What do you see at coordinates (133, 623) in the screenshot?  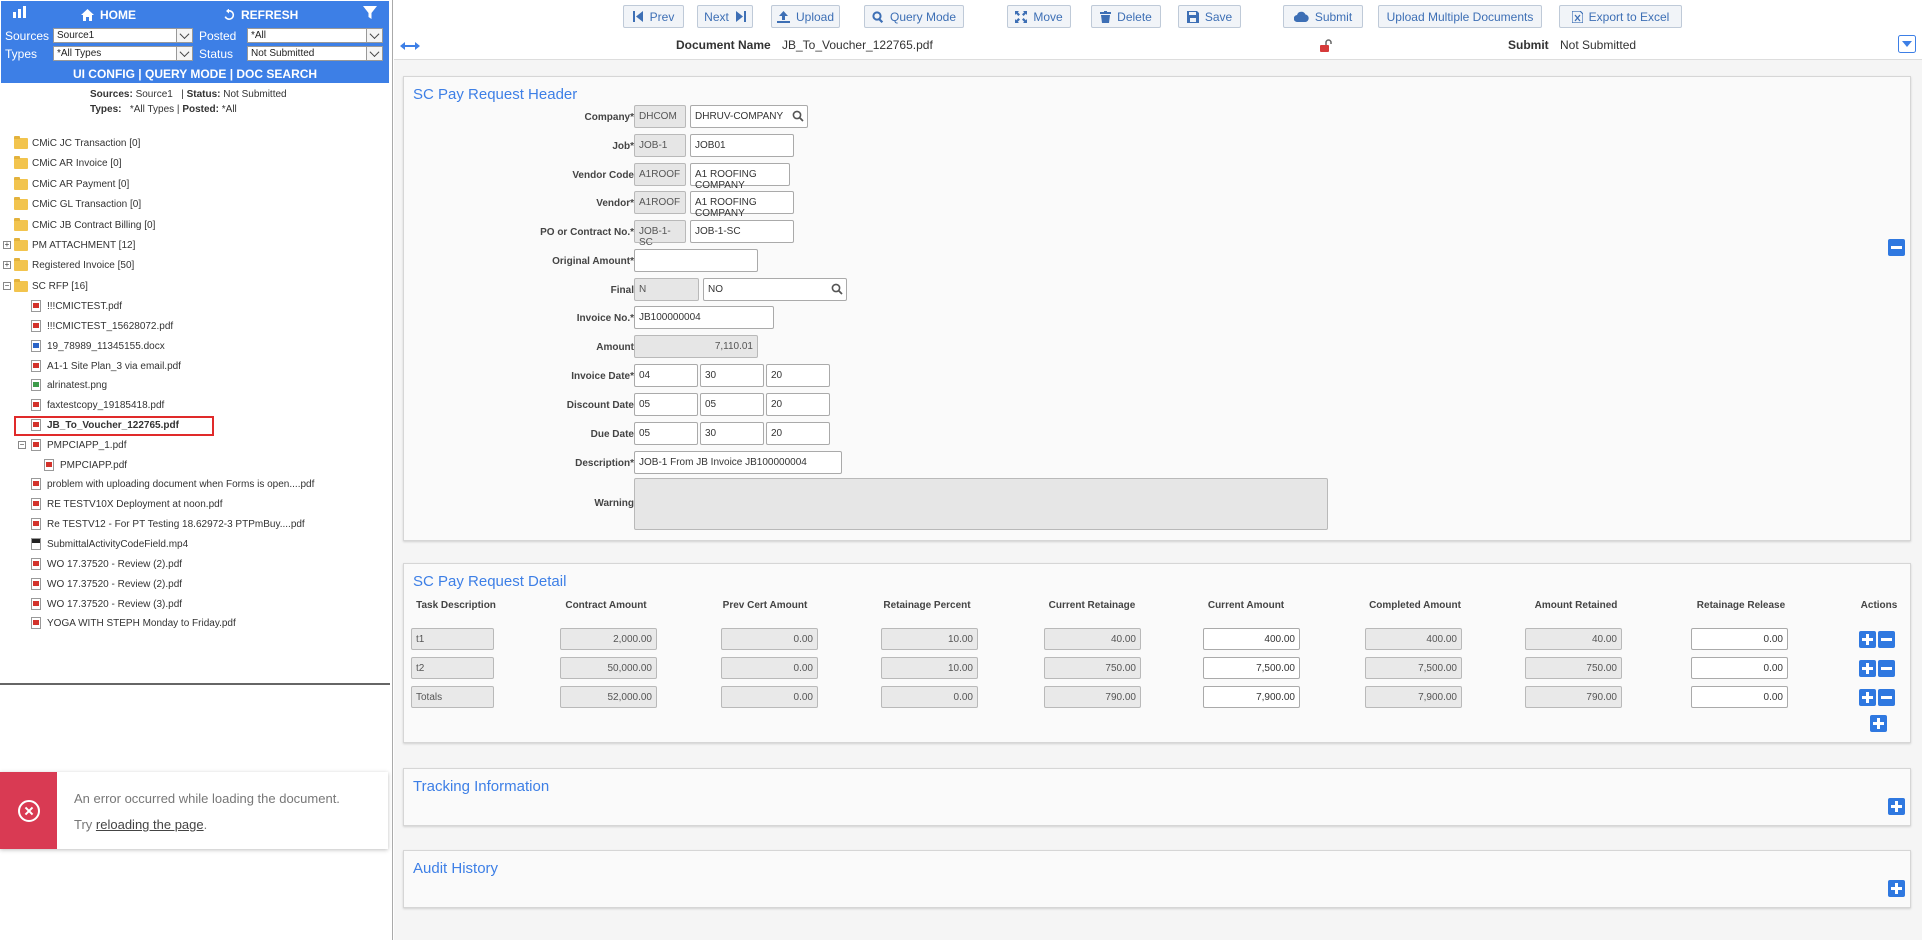 I see `tree-file: YOGA WITH STEPH Monday to Friday.pdf` at bounding box center [133, 623].